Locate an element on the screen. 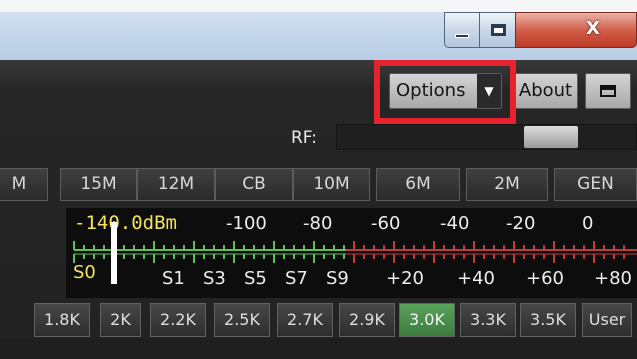 Image resolution: width=637 pixels, height=359 pixels. close-icon: X is located at coordinates (593, 28).